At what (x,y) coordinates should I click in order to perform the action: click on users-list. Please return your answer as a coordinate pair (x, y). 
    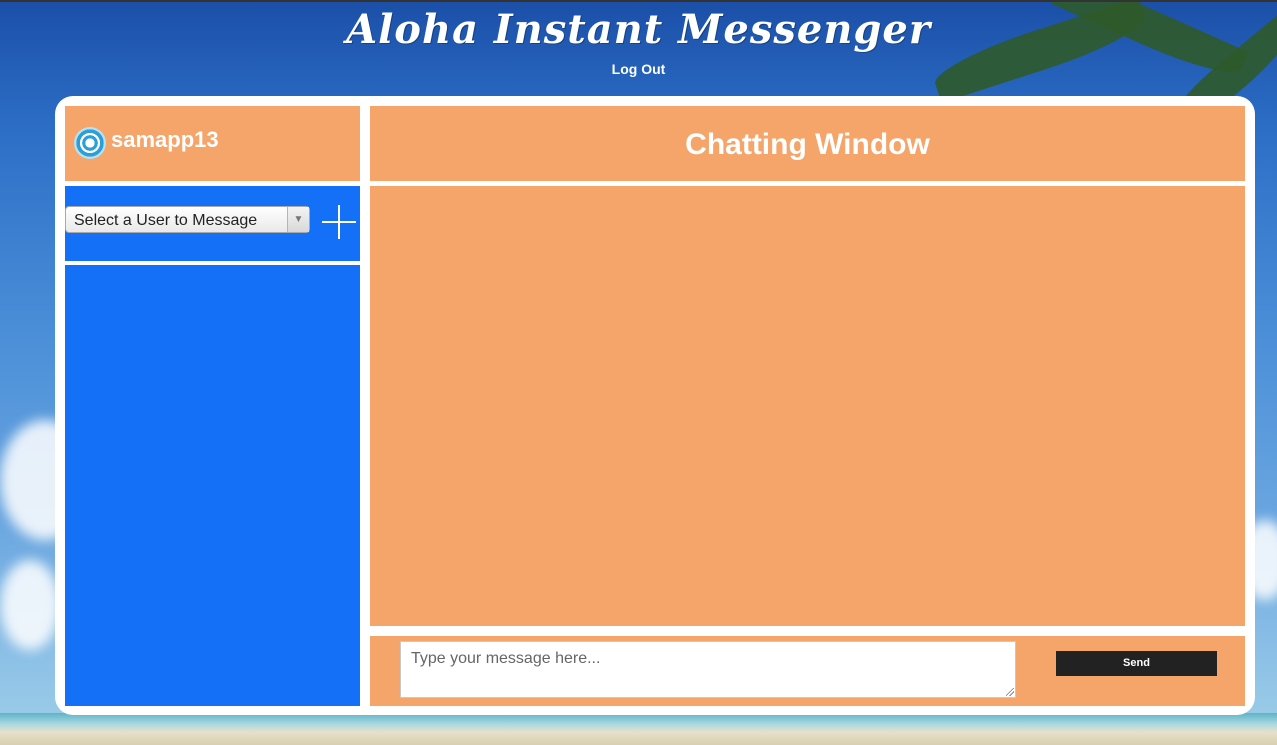
    Looking at the image, I should click on (212, 485).